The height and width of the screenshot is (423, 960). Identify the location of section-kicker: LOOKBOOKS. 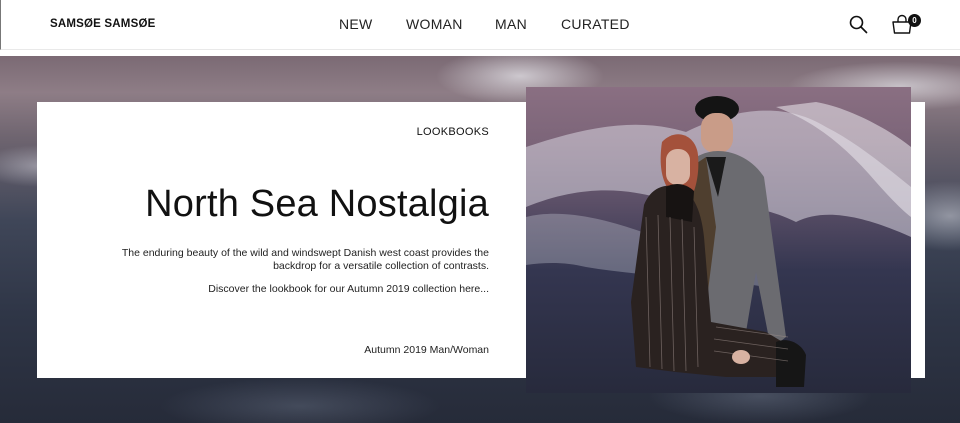
(453, 132).